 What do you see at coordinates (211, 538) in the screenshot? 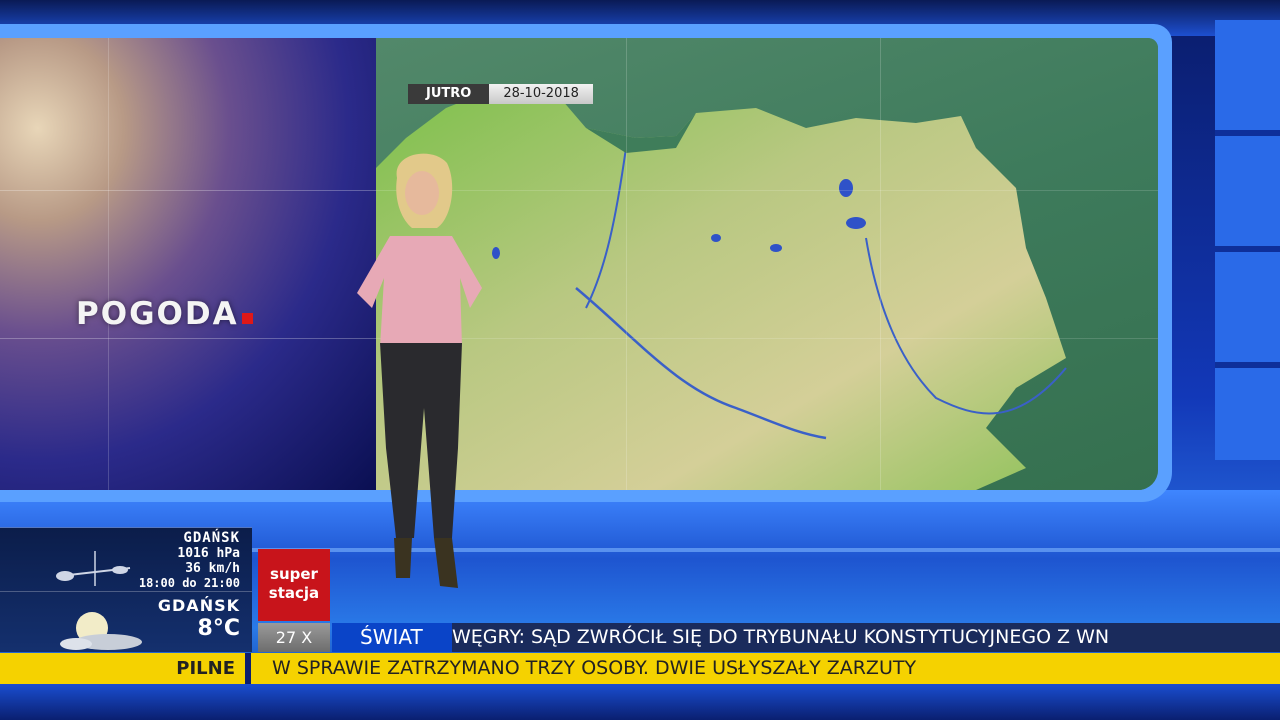
I see `forecast-city: GDAŃSK` at bounding box center [211, 538].